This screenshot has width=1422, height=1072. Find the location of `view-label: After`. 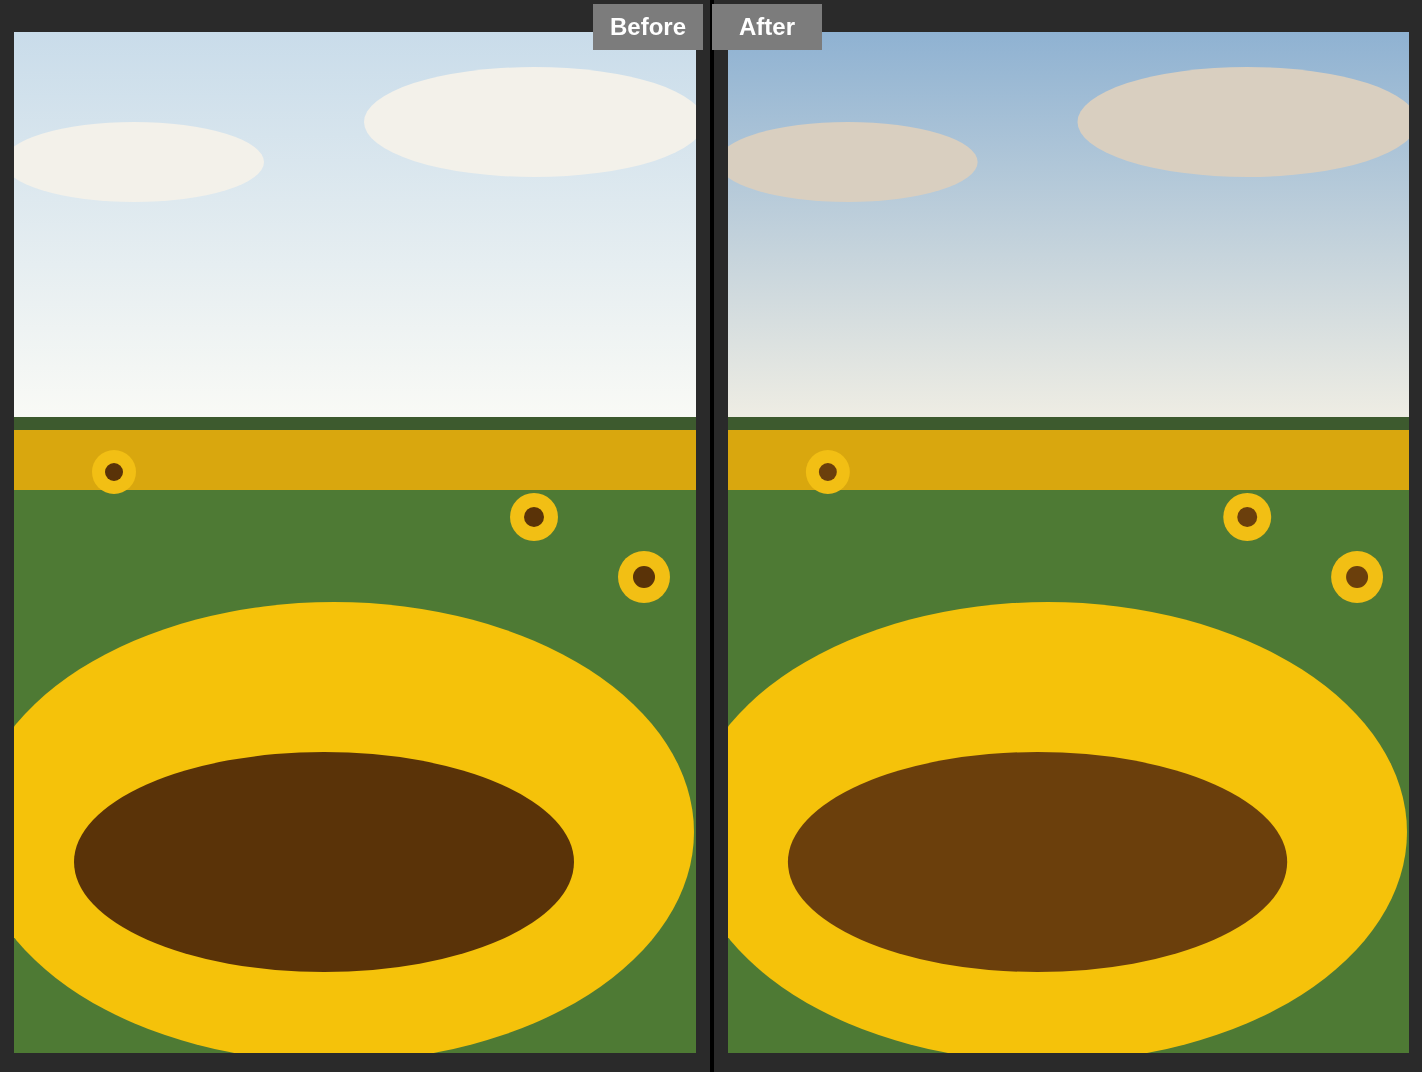

view-label: After is located at coordinates (767, 27).